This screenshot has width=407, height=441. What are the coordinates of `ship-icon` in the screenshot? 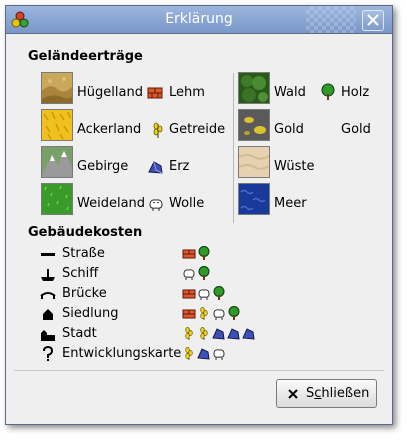 It's located at (48, 275).